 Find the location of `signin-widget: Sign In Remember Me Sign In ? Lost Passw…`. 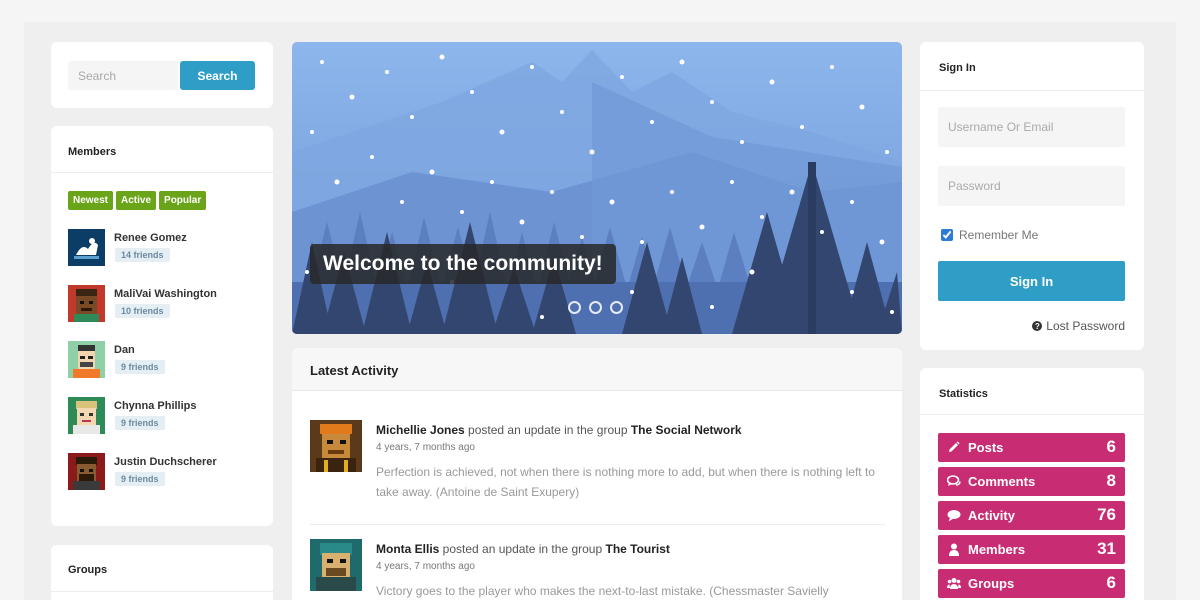

signin-widget: Sign In Remember Me Sign In ? Lost Passw… is located at coordinates (1032, 196).